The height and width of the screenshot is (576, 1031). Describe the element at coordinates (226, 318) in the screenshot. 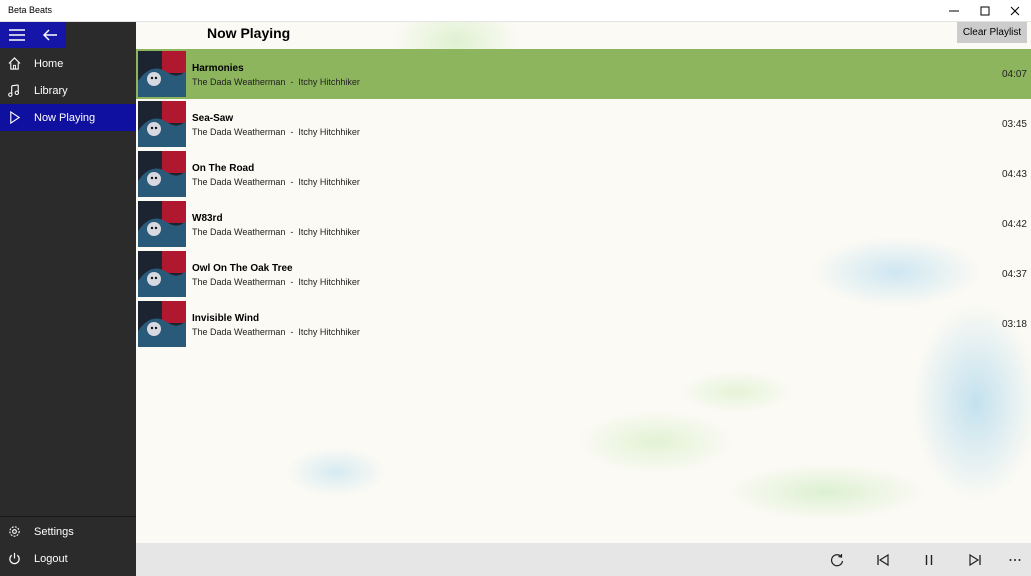

I see `track-title: Invisible Wind` at that location.